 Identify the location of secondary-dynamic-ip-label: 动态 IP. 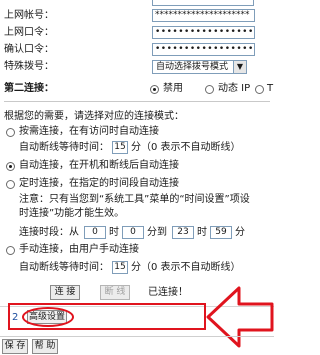
(234, 88).